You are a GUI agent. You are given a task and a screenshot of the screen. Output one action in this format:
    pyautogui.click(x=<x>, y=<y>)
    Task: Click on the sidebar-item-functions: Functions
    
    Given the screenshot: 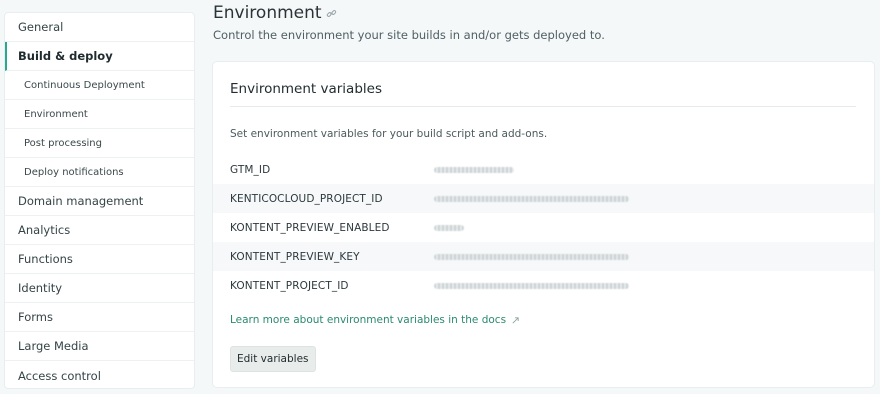 What is the action you would take?
    pyautogui.click(x=99, y=259)
    